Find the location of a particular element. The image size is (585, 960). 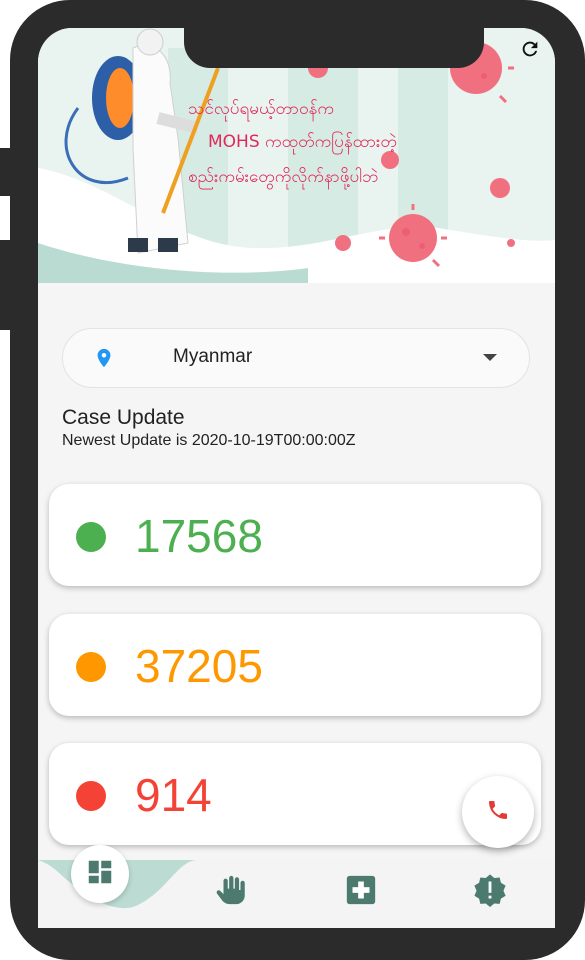

banner-text-line: စည်းကမ်းတွေကိုလိုက်နာဖို့ပါဘဲ is located at coordinates (283, 177).